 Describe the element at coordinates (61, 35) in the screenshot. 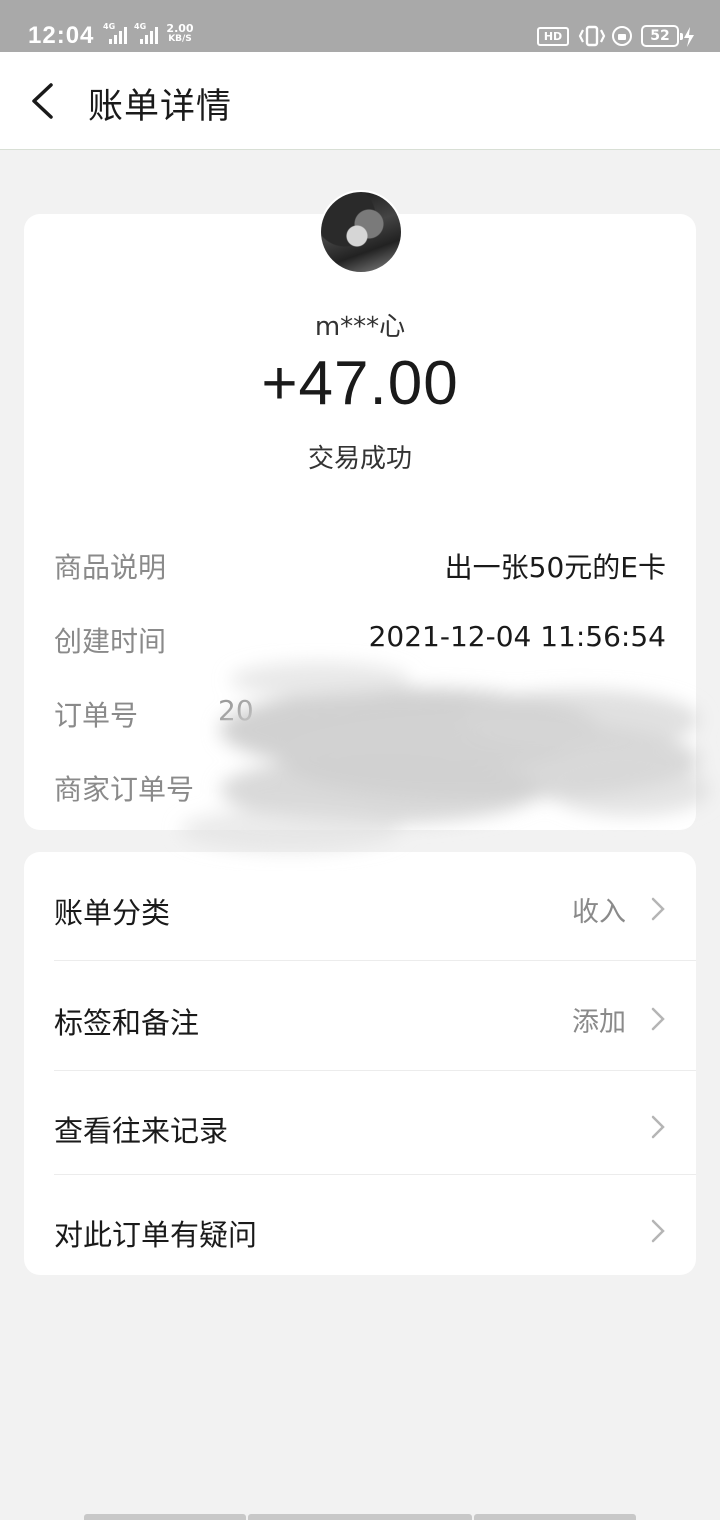

I see `status-time: 12:04` at that location.